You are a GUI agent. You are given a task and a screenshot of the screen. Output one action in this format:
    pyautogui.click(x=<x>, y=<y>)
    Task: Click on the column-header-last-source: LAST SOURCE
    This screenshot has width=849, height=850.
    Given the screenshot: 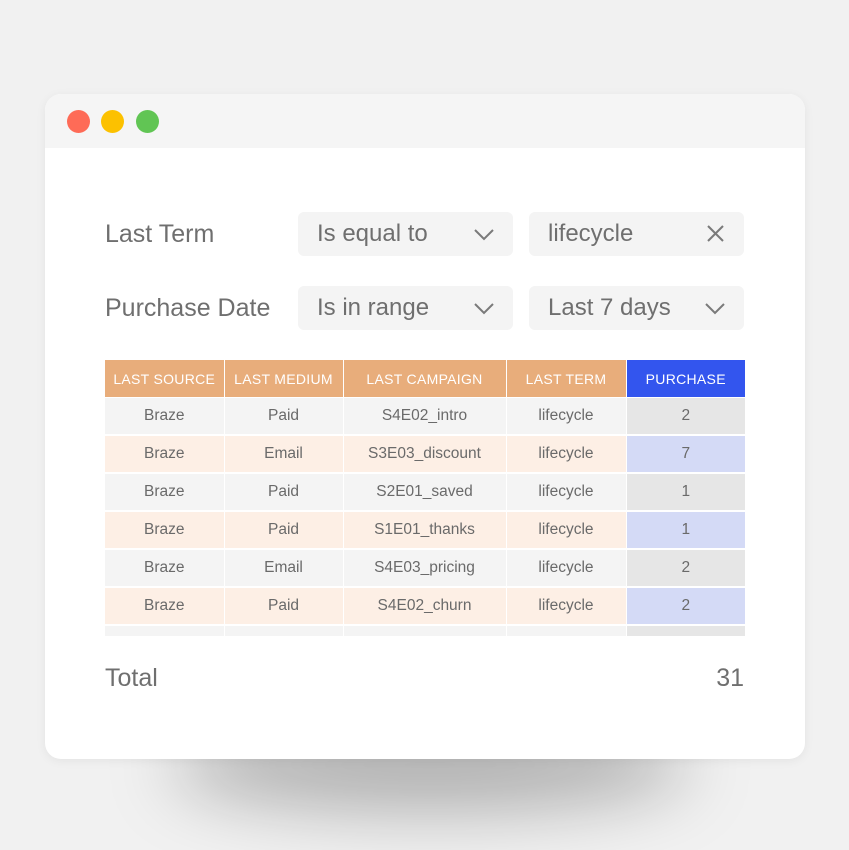 What is the action you would take?
    pyautogui.click(x=165, y=379)
    